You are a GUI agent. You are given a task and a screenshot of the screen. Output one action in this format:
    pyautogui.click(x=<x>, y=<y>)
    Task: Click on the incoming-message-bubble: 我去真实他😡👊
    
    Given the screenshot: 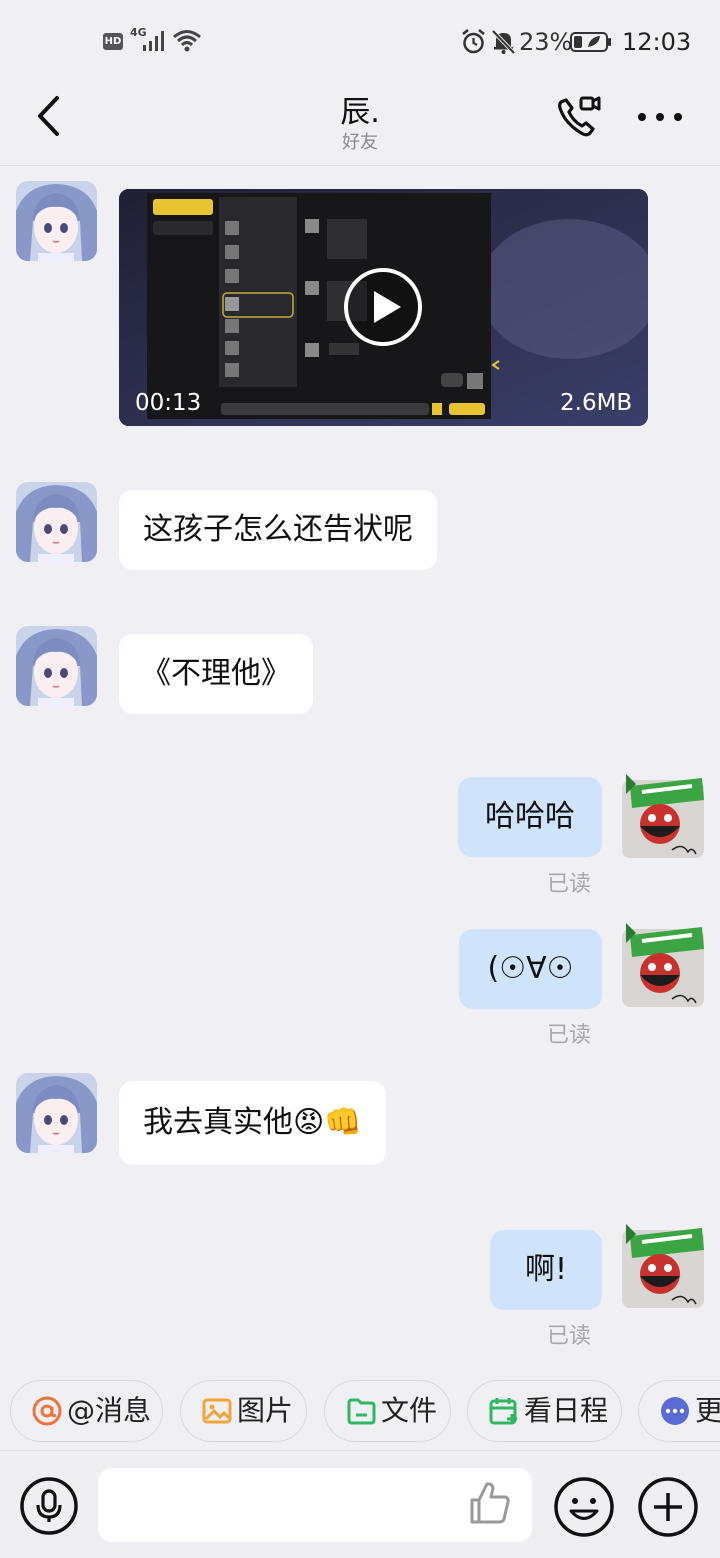 What is the action you would take?
    pyautogui.click(x=252, y=1123)
    